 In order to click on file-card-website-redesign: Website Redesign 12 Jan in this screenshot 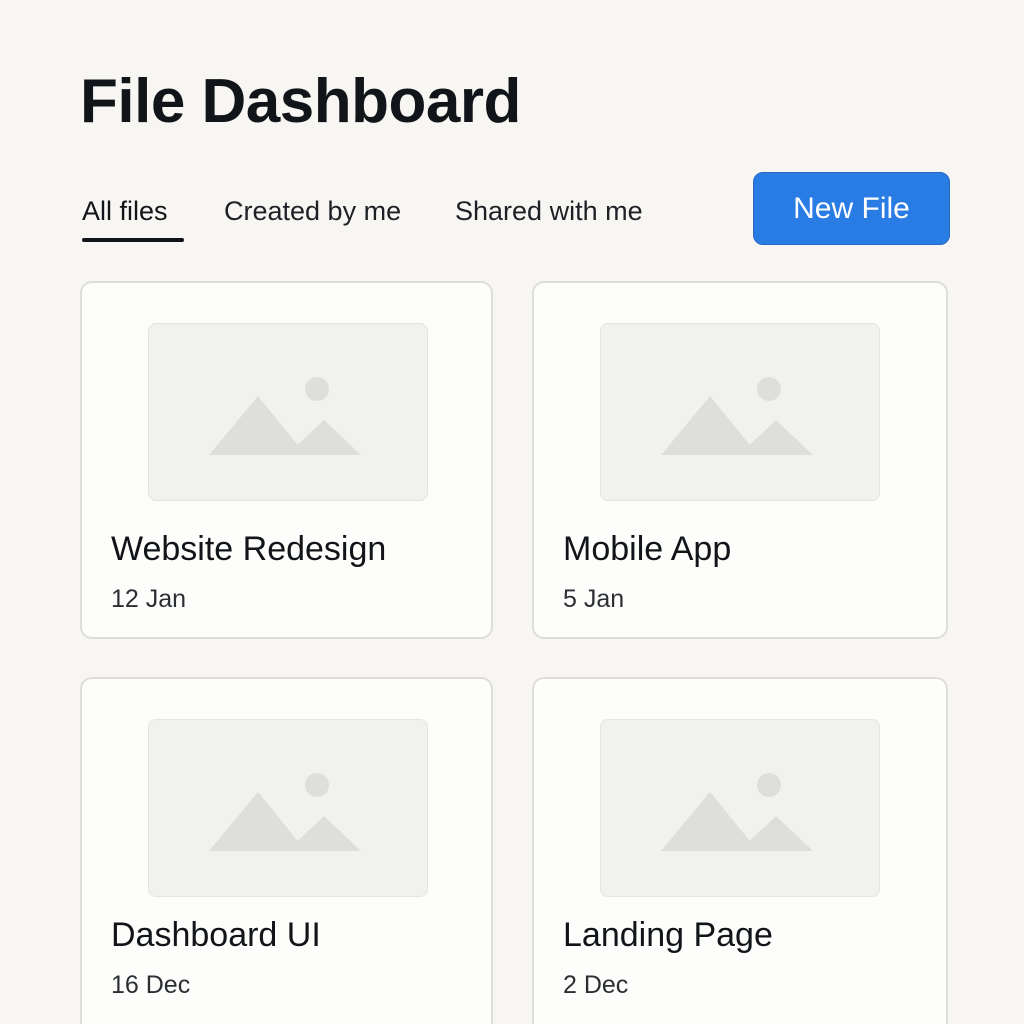, I will do `click(286, 460)`.